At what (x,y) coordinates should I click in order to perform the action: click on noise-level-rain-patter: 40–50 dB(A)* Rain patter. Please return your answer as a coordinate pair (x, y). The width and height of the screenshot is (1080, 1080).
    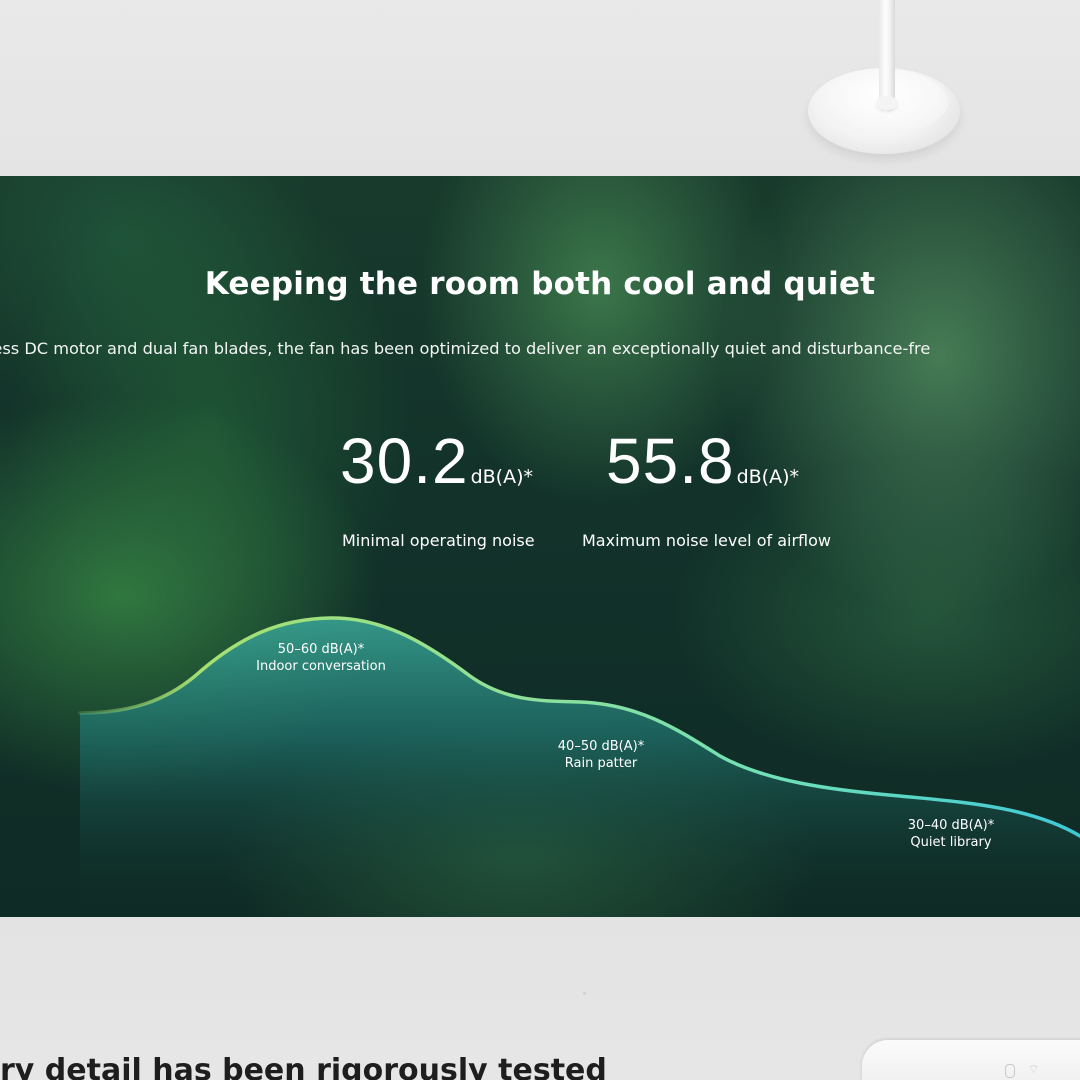
    Looking at the image, I should click on (601, 755).